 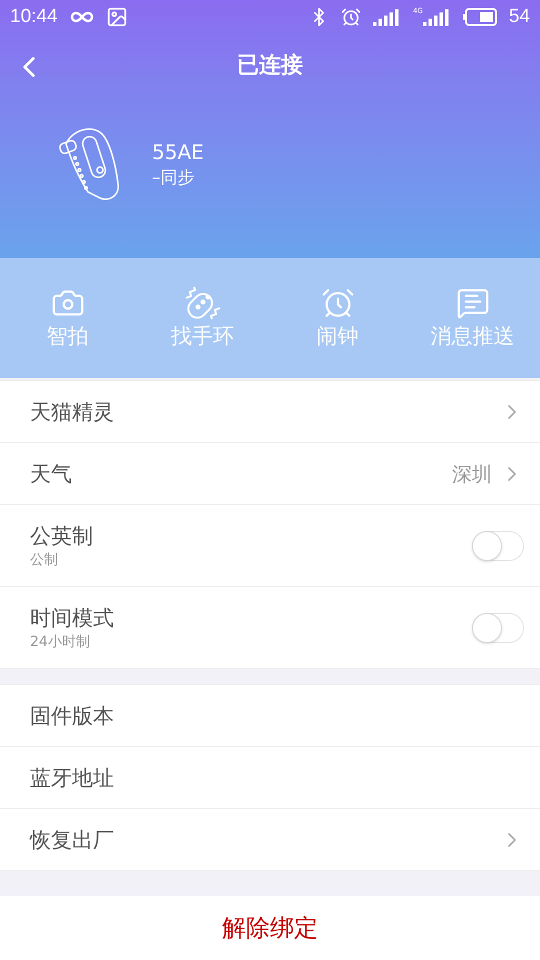 I want to click on settings-row: 天气 深圳, so click(x=270, y=474).